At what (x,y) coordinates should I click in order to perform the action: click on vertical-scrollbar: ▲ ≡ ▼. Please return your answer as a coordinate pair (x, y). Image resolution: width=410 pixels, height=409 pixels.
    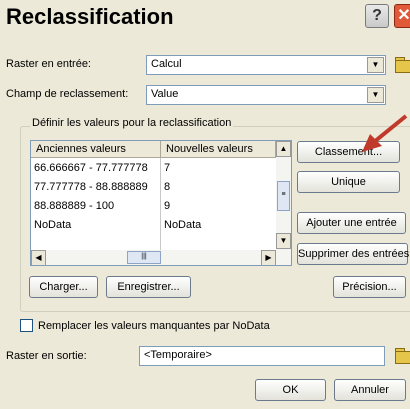
    Looking at the image, I should click on (283, 203).